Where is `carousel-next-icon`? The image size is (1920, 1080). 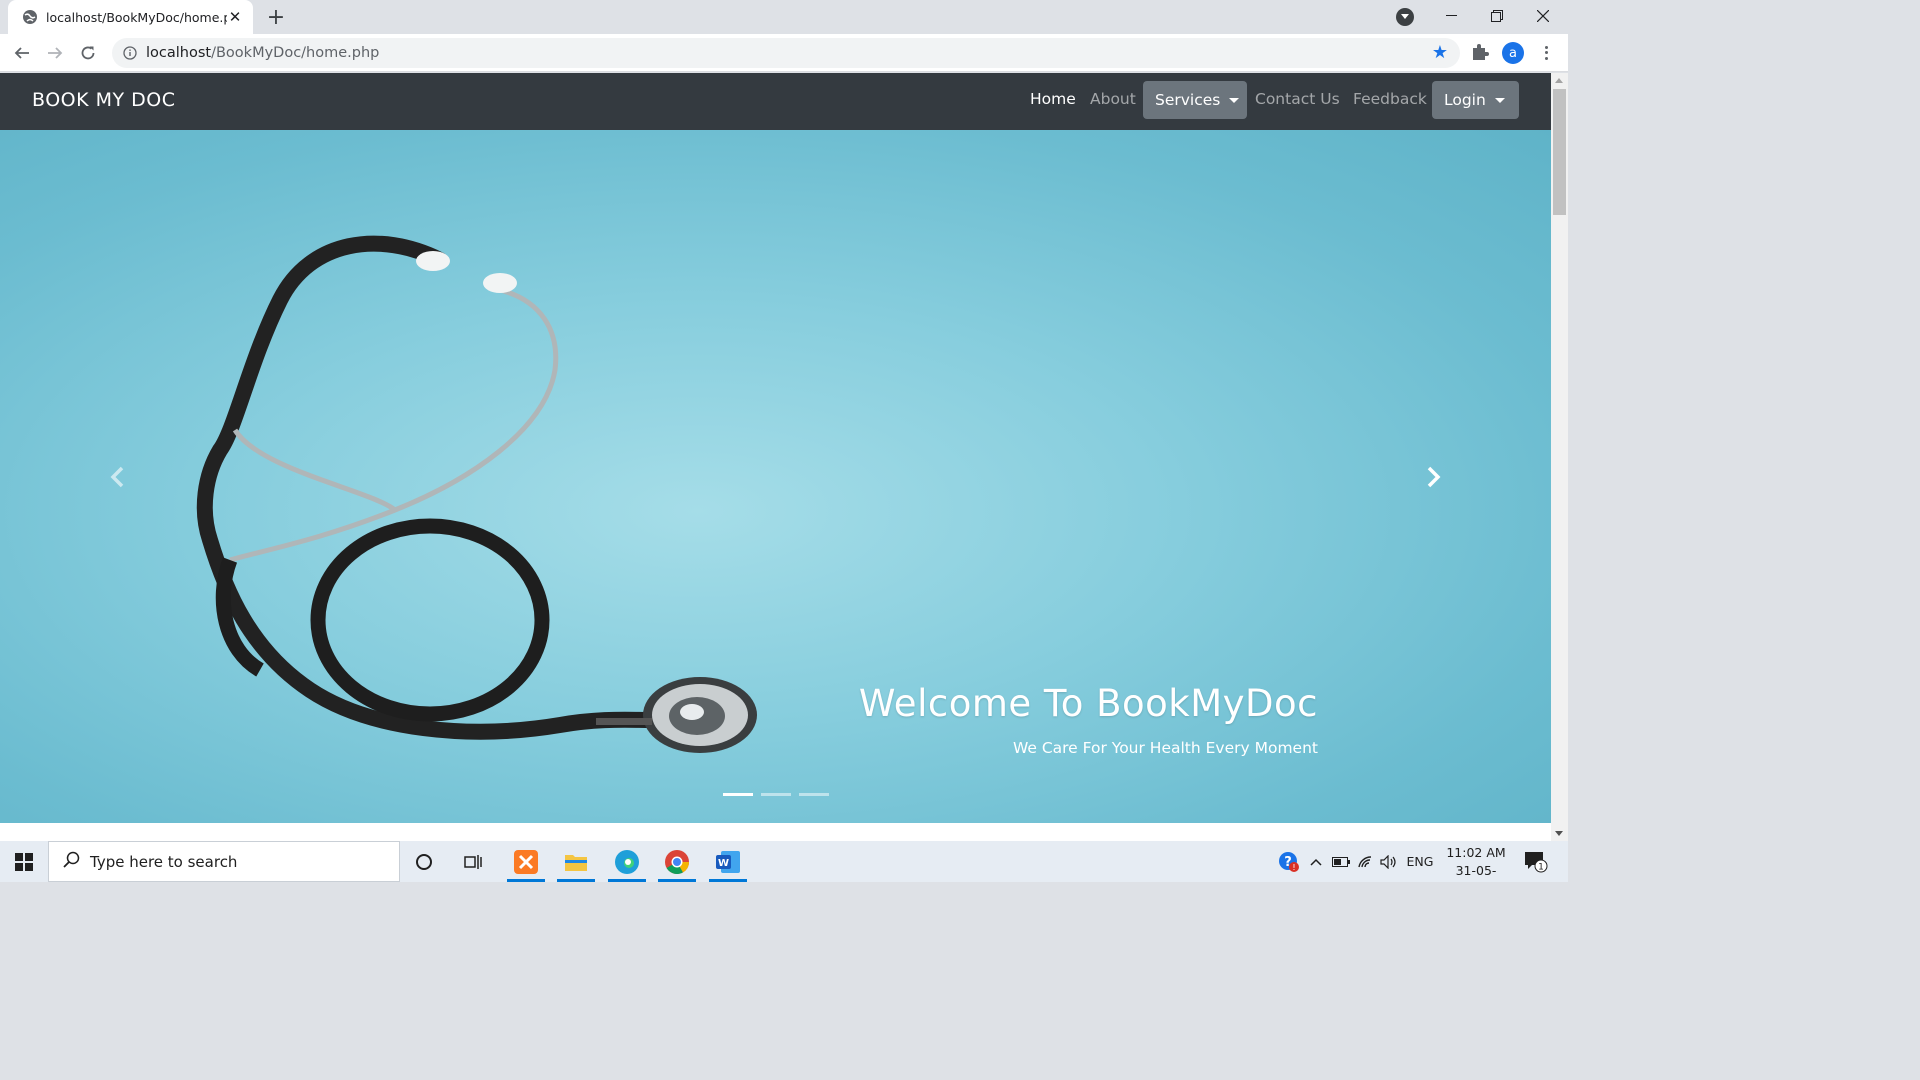
carousel-next-icon is located at coordinates (1434, 477).